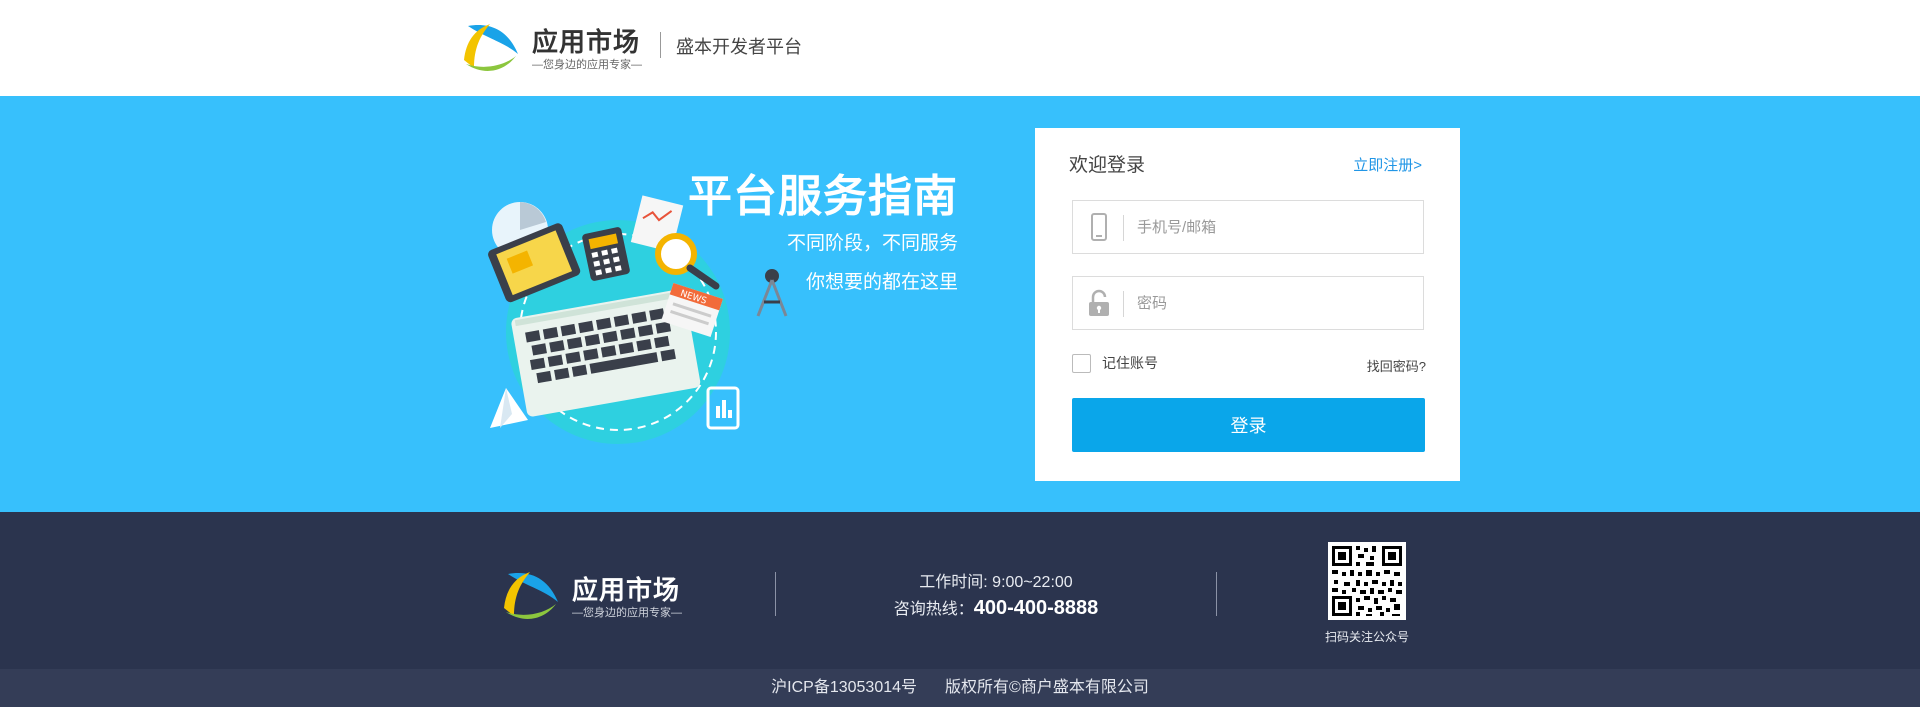 Image resolution: width=1920 pixels, height=707 pixels. Describe the element at coordinates (587, 65) in the screenshot. I see `logo-subtitle: —您身边的应用专家—` at that location.